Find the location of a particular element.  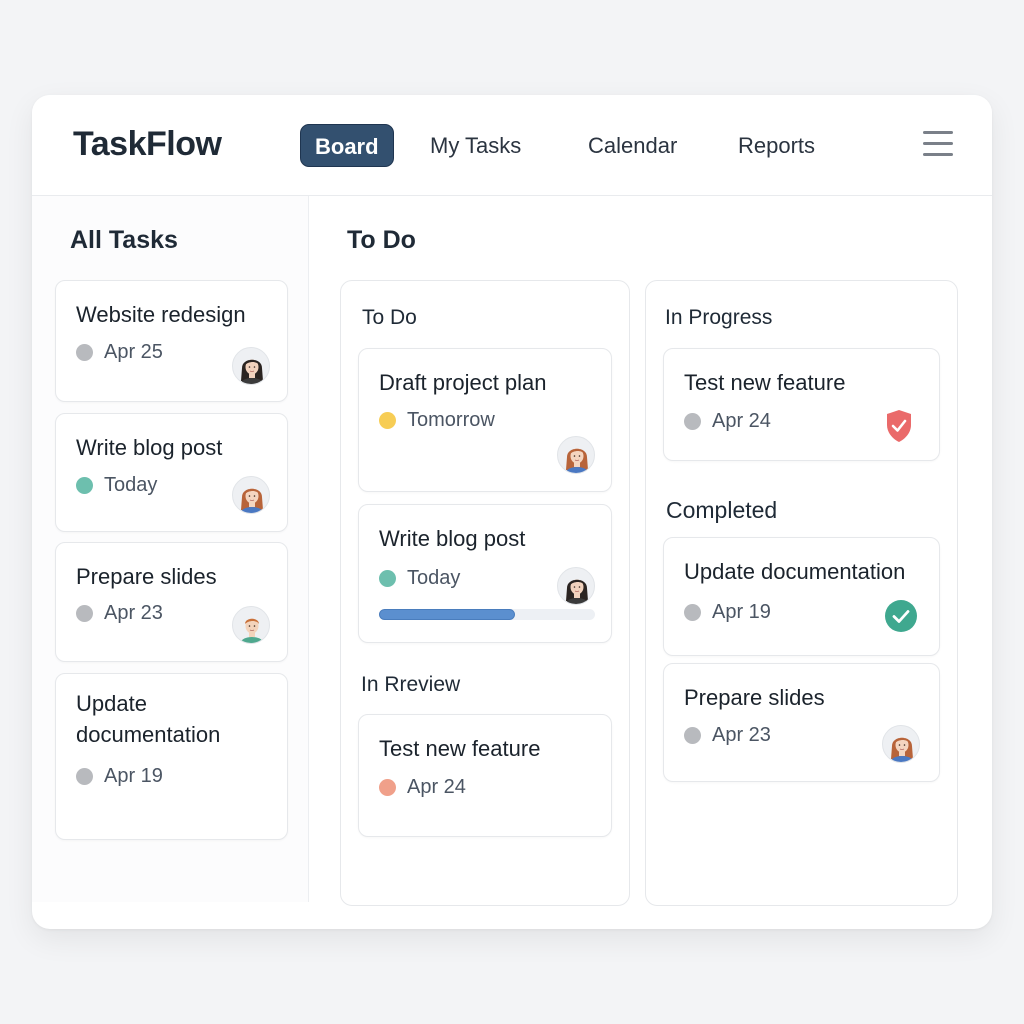

task-card: Draft project plan Tomorrow is located at coordinates (485, 420).